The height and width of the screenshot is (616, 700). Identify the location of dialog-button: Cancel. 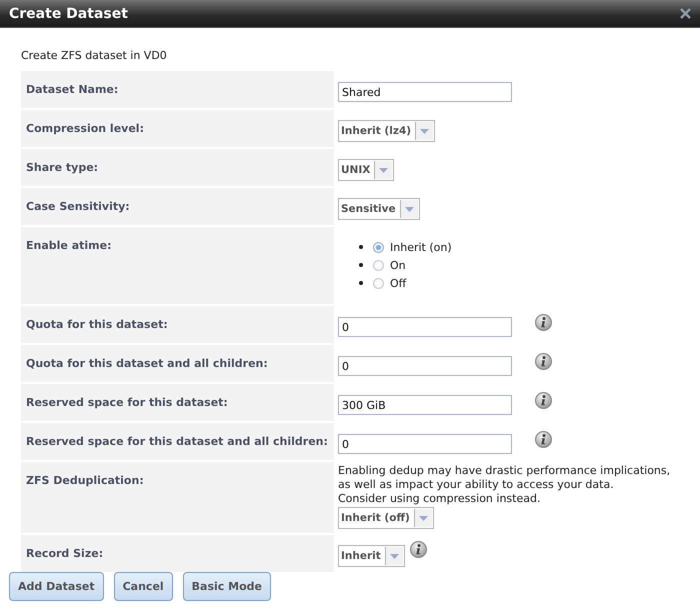
(143, 586).